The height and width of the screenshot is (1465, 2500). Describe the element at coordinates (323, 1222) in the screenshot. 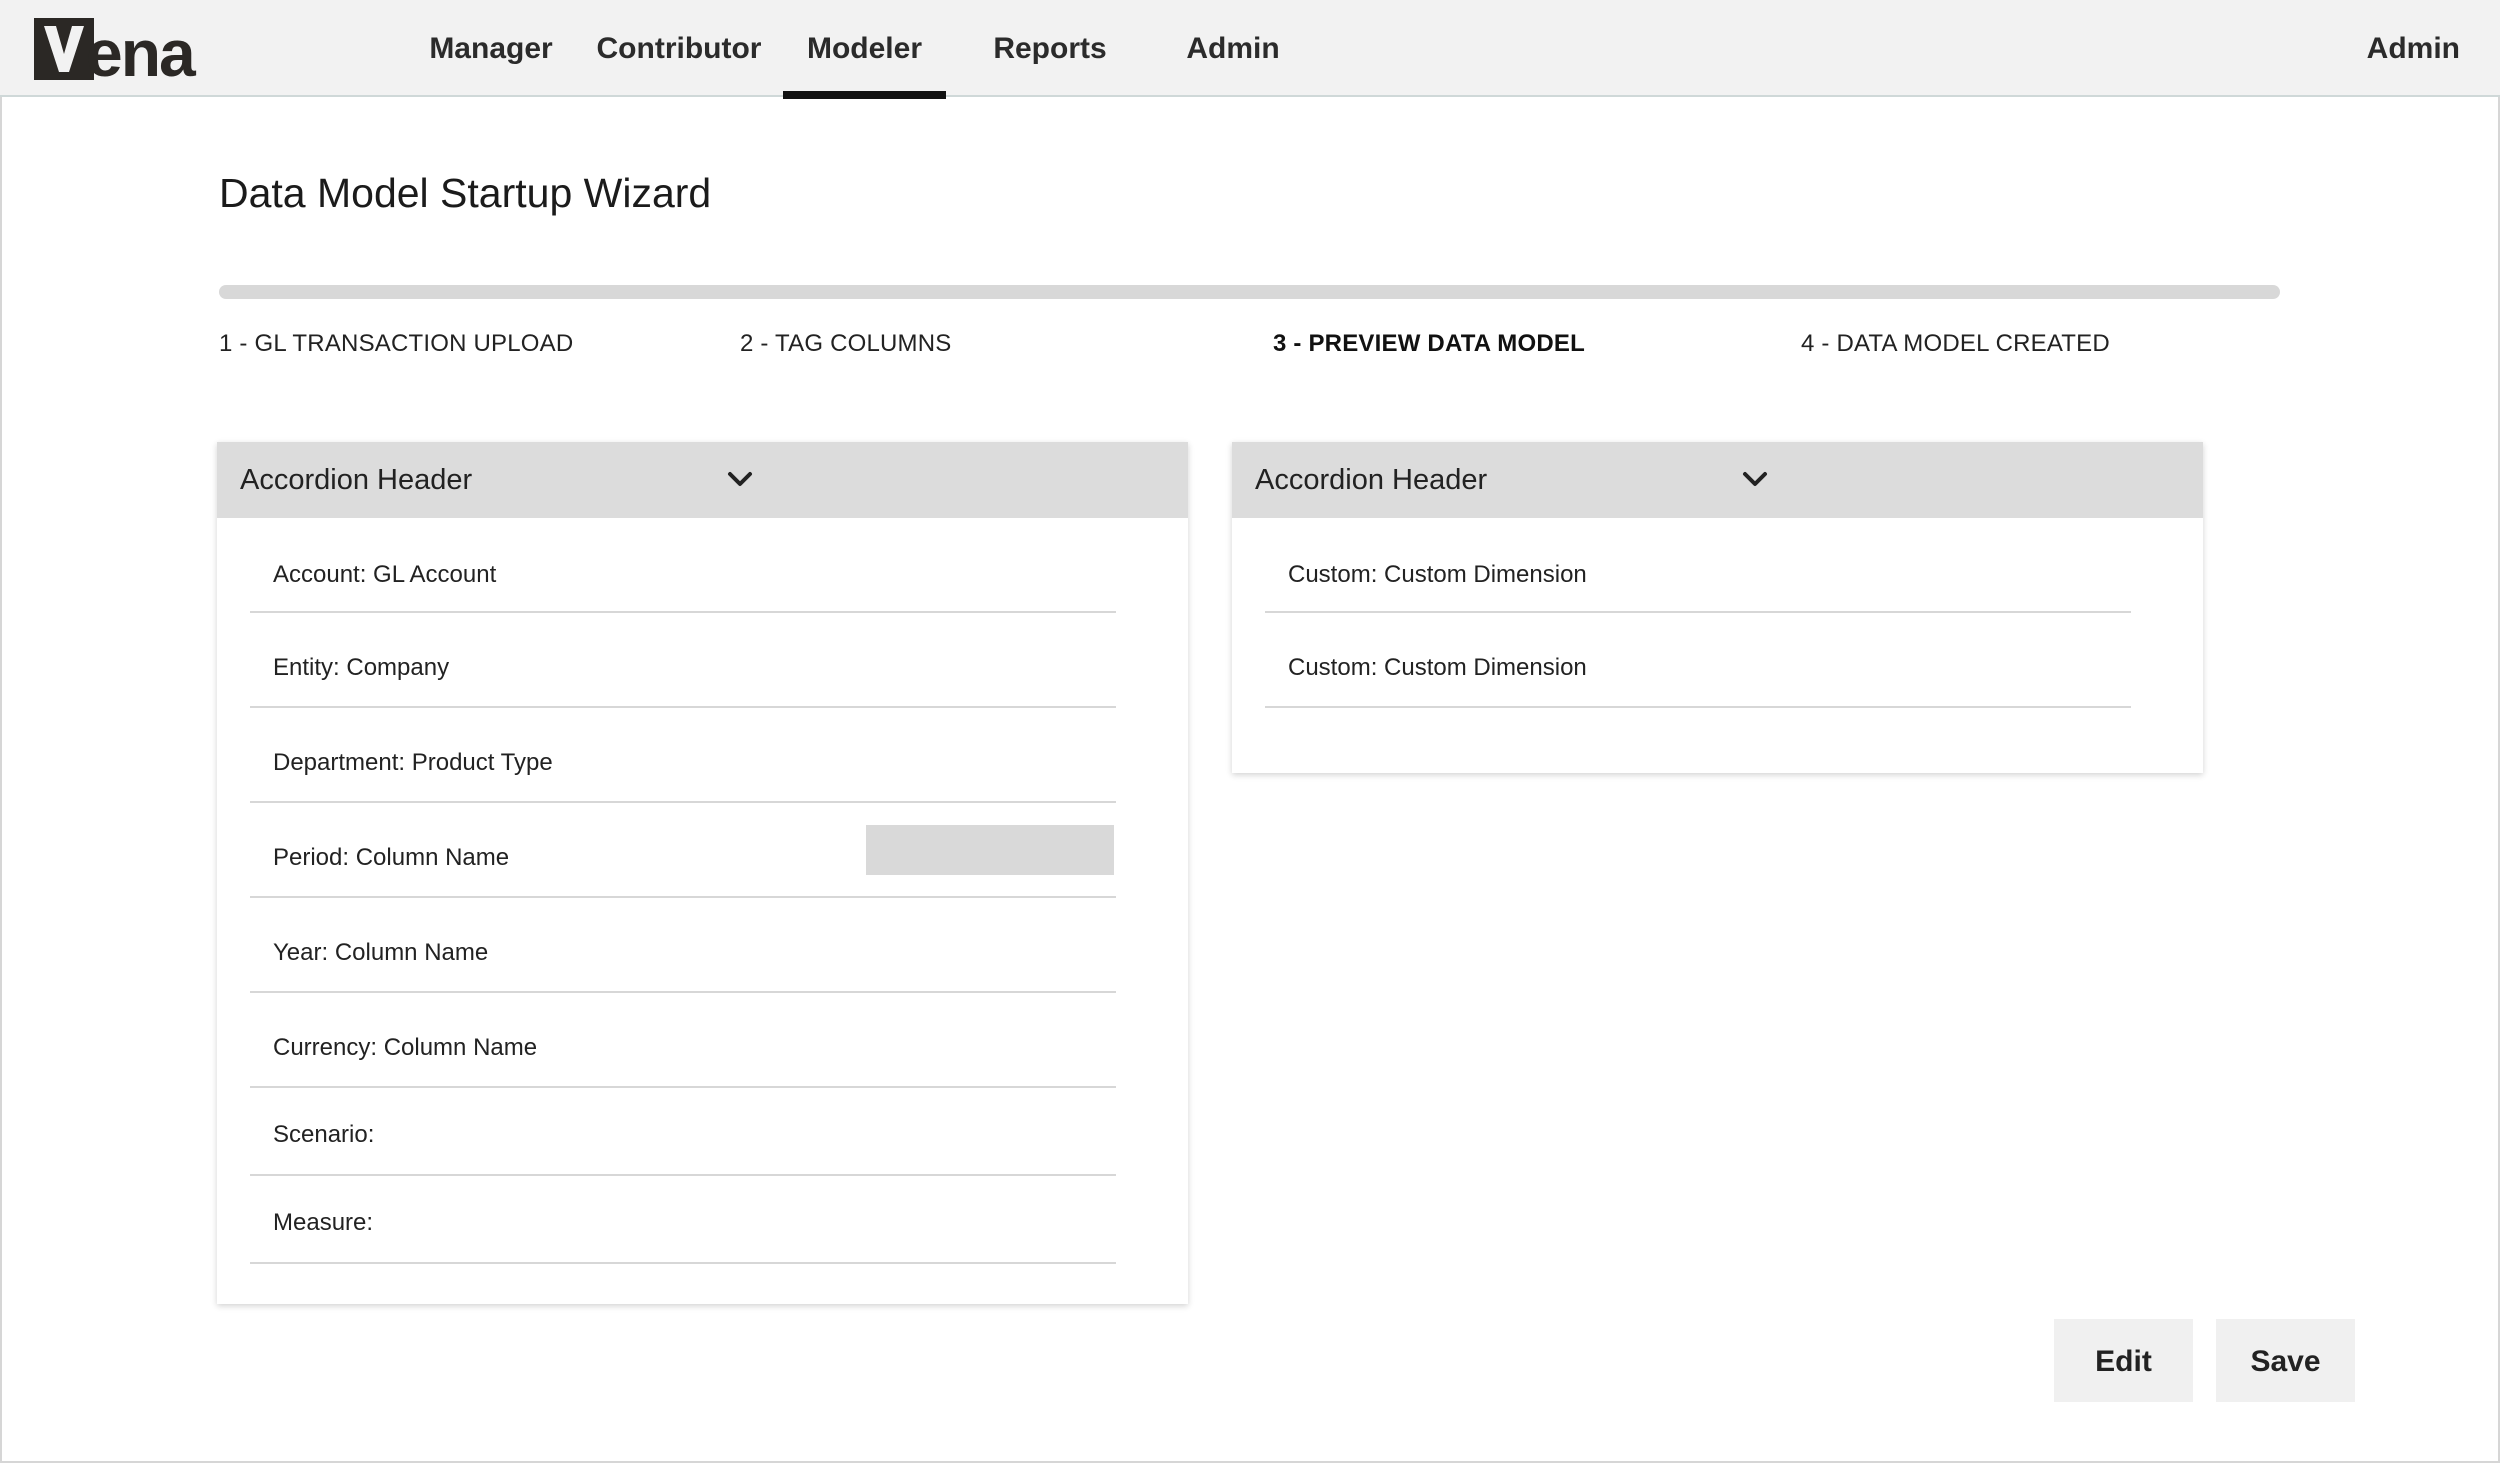

I see `dimension-label: Measure:` at that location.